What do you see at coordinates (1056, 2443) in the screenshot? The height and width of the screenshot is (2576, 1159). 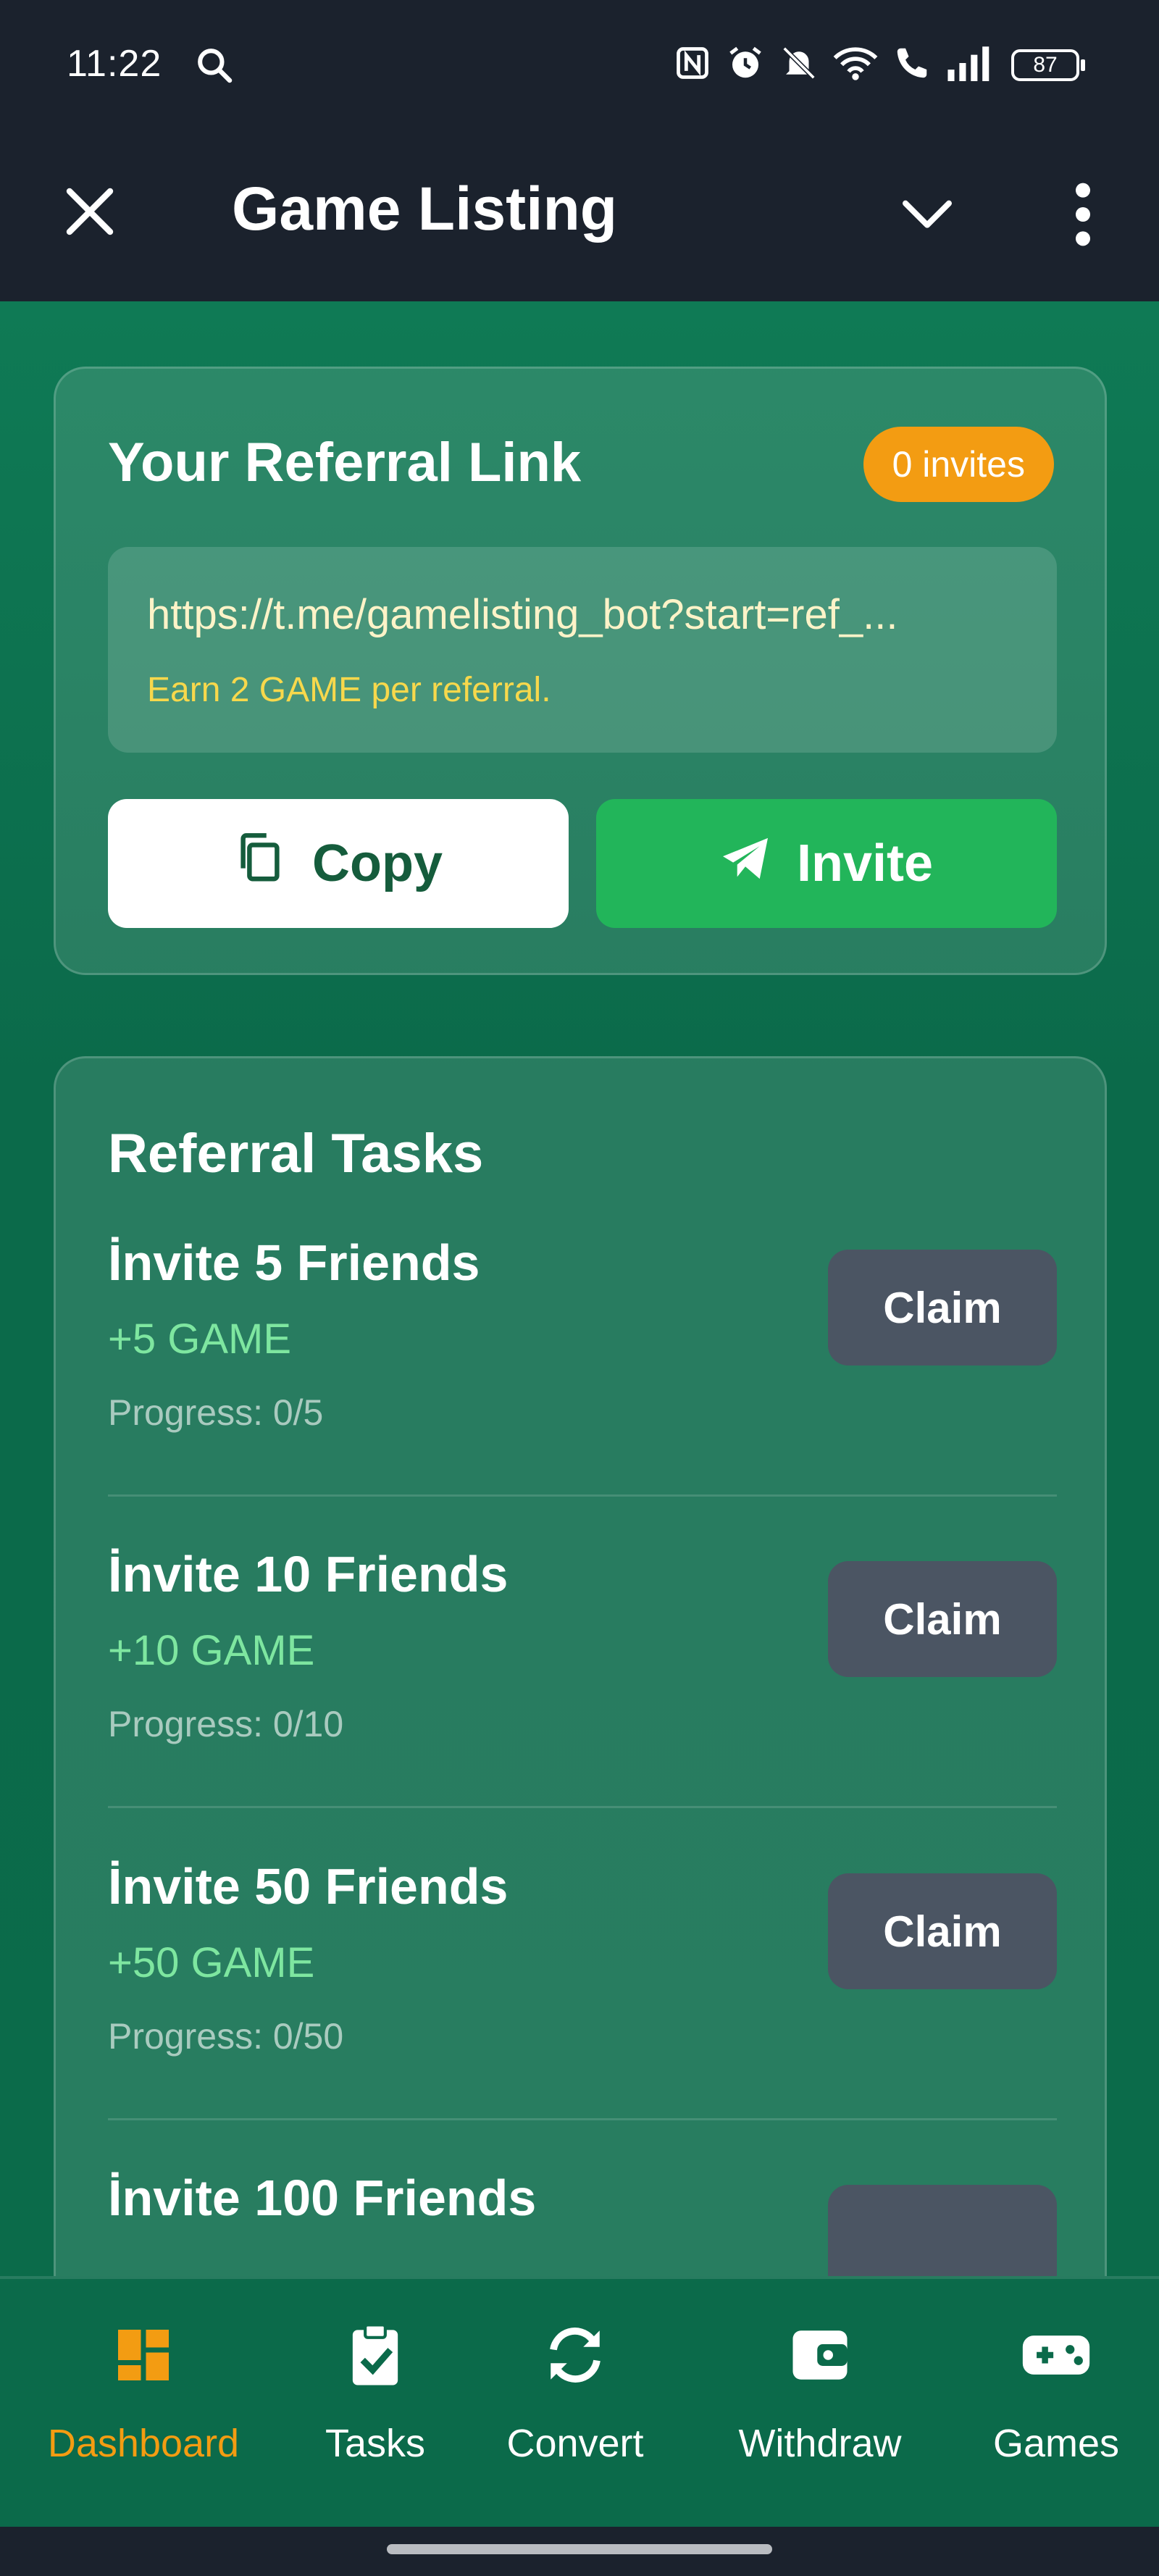 I see `nav-label: Games` at bounding box center [1056, 2443].